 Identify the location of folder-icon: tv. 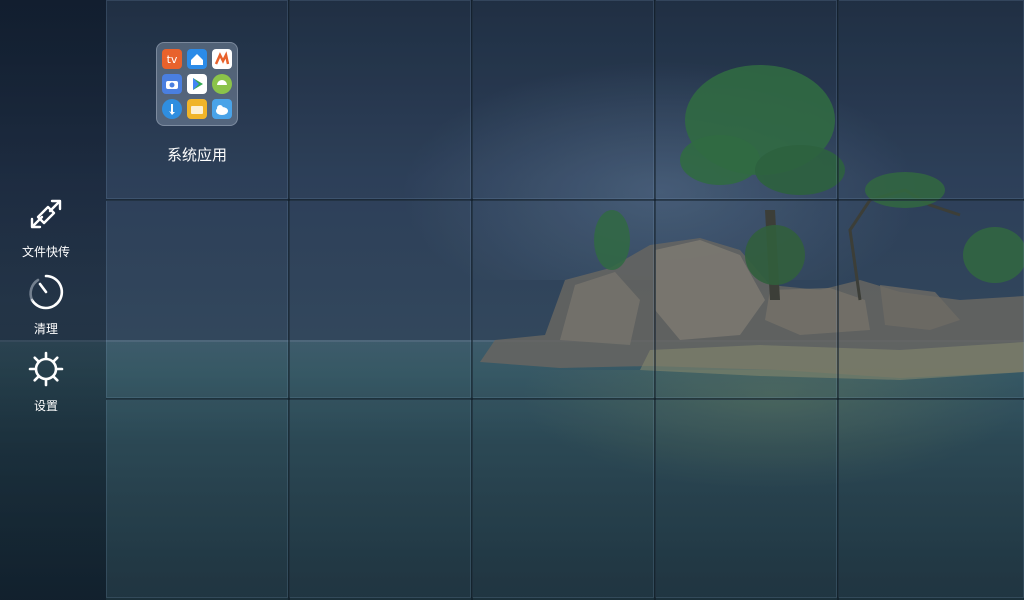
(197, 84).